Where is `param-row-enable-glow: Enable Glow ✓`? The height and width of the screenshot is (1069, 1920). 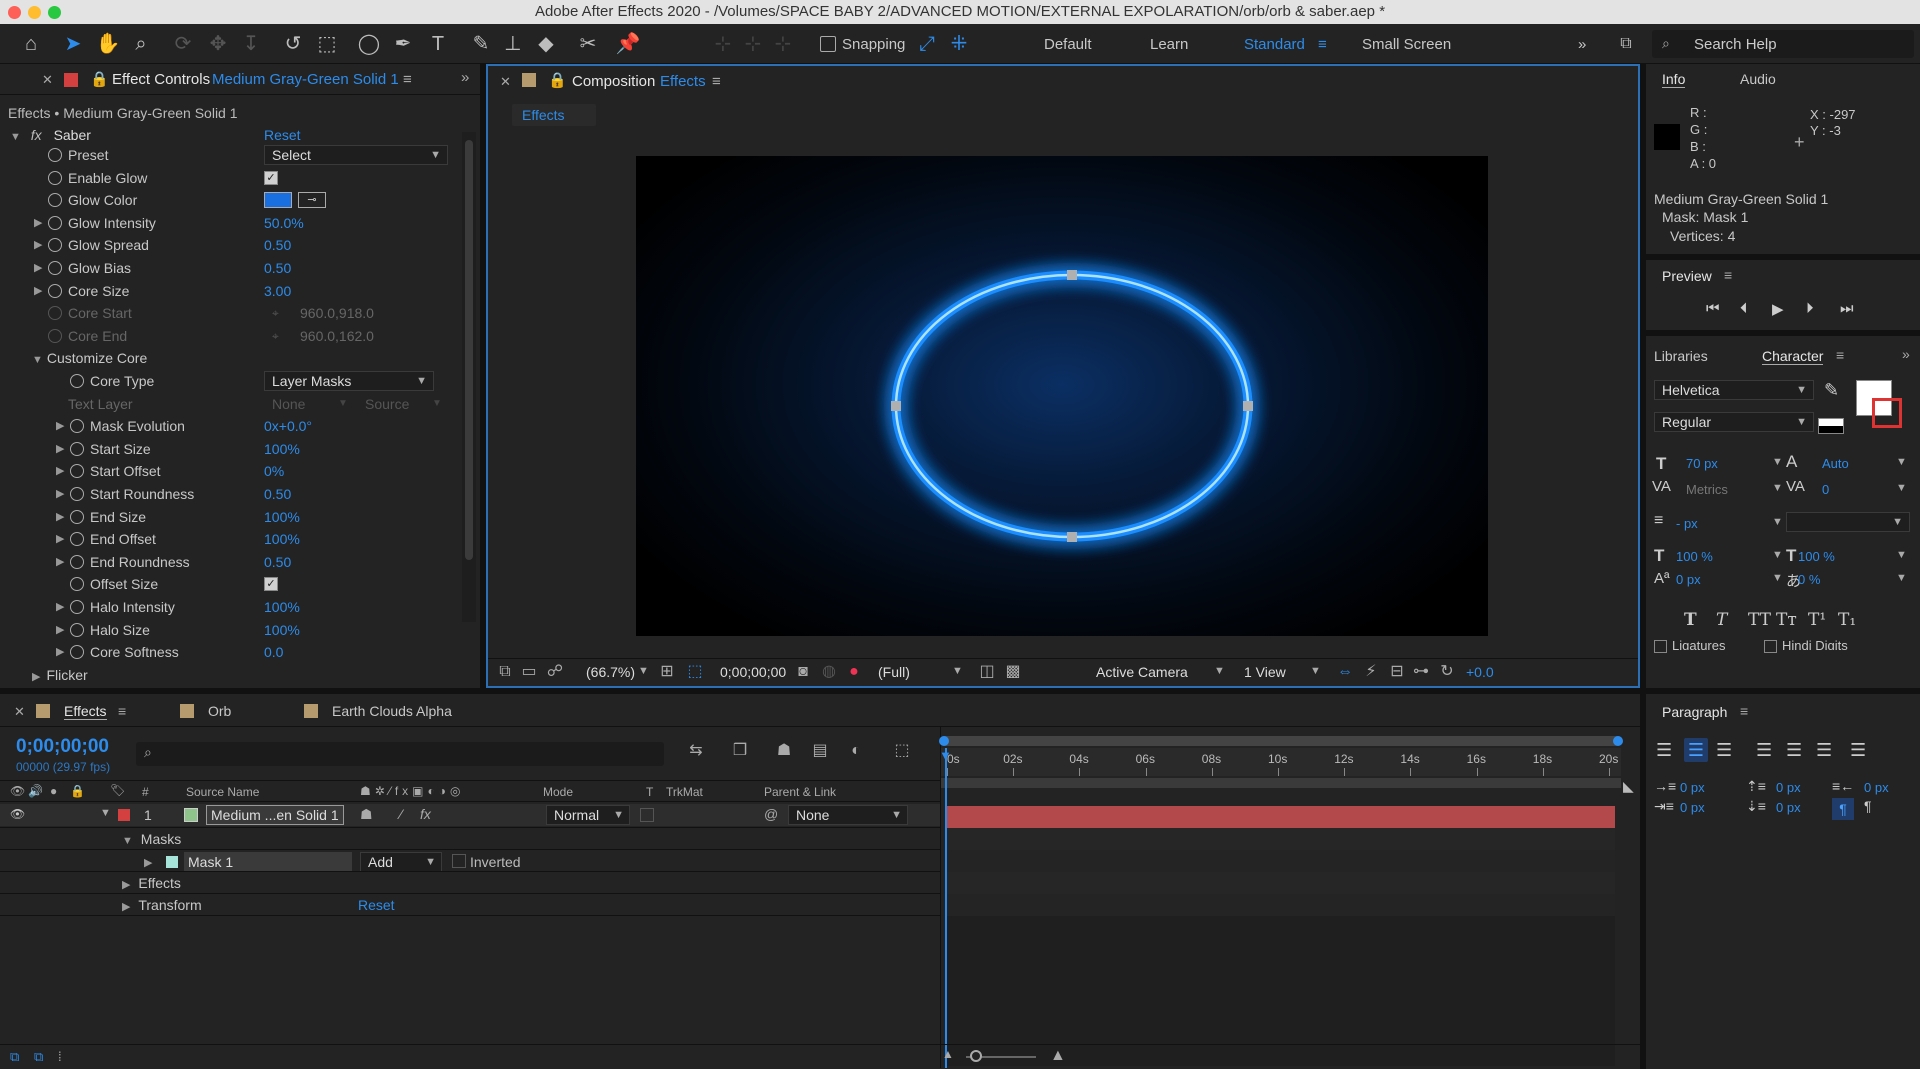 param-row-enable-glow: Enable Glow ✓ is located at coordinates (230, 178).